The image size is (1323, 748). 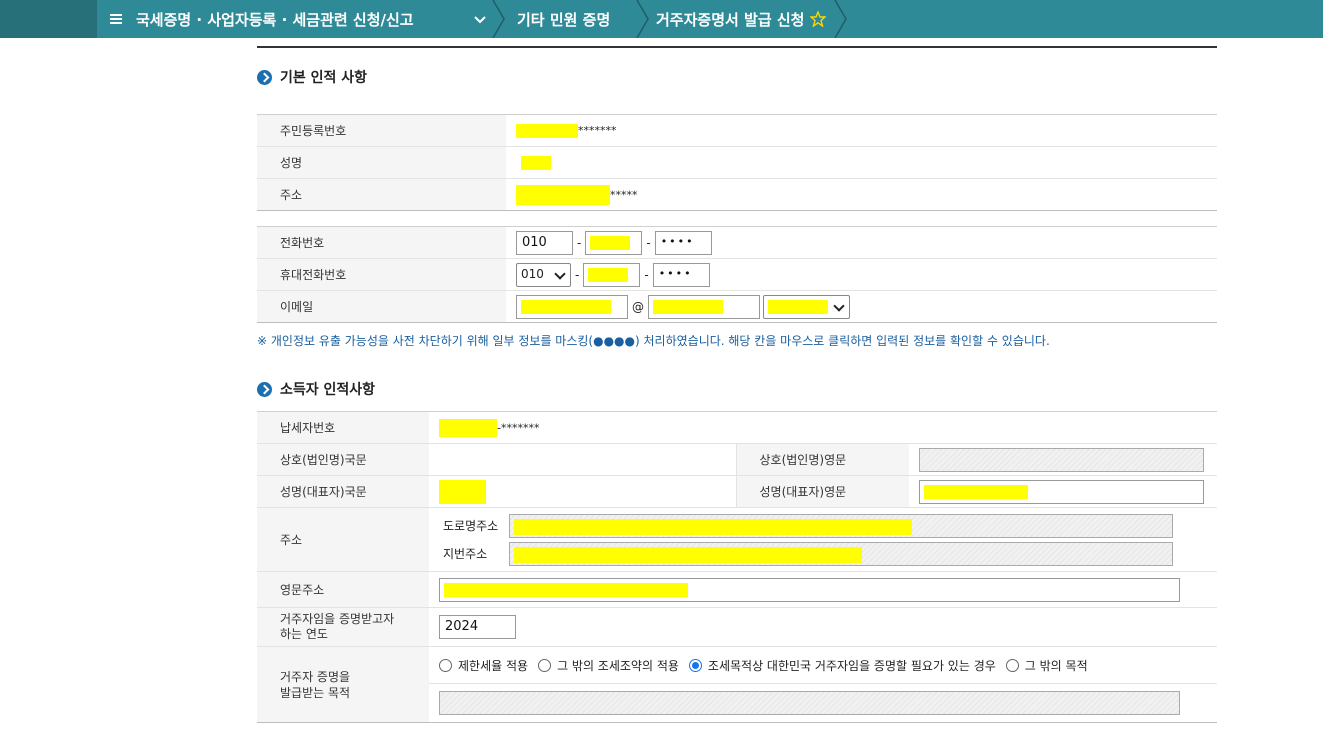 What do you see at coordinates (683, 242) in the screenshot?
I see `phone-last-input: ••••` at bounding box center [683, 242].